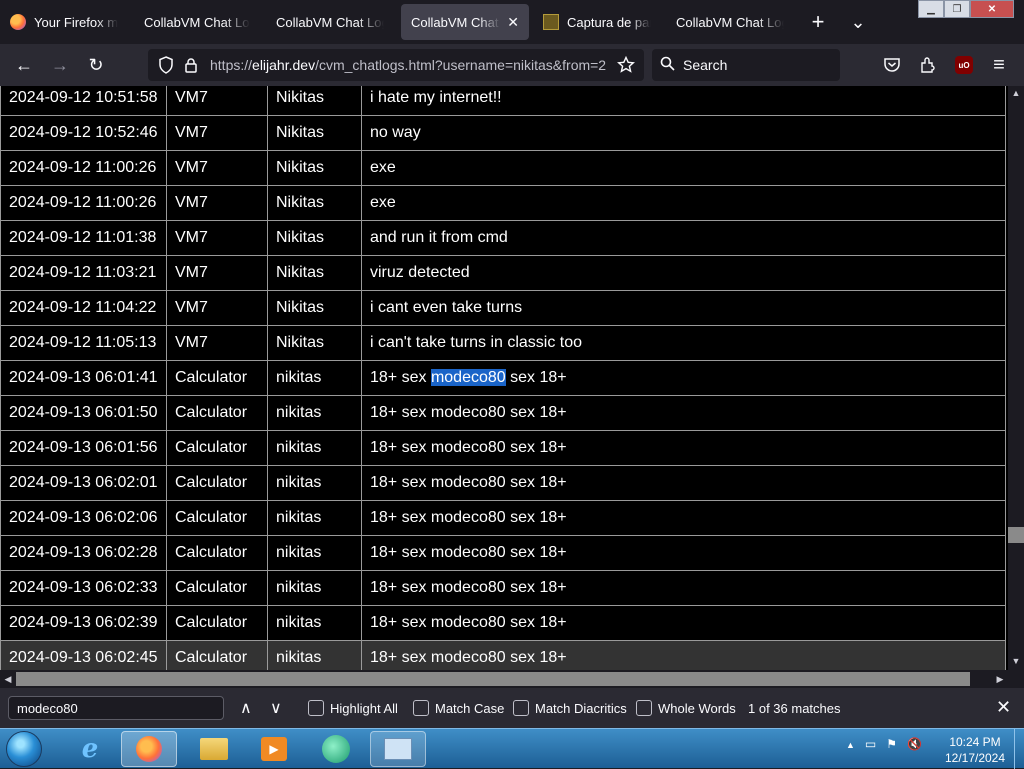 Image resolution: width=1024 pixels, height=769 pixels. I want to click on internet-explorer-icon: e, so click(90, 749).